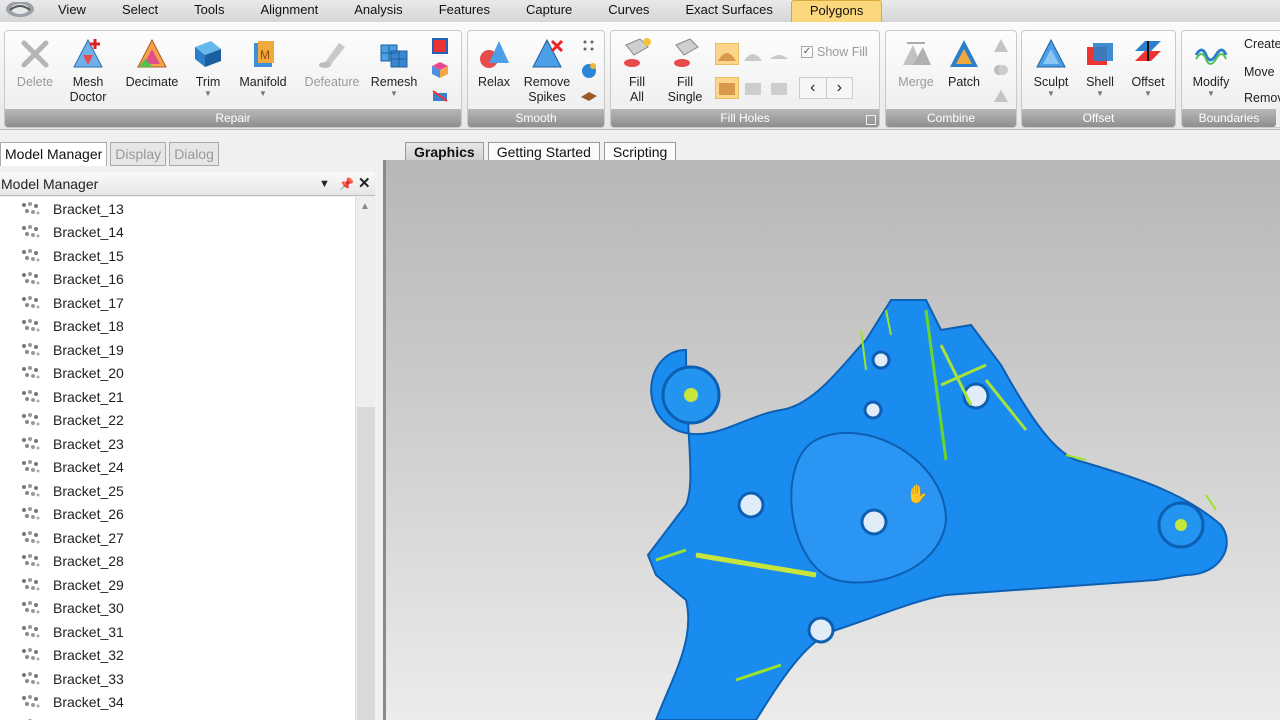 This screenshot has height=720, width=1280. I want to click on tree-scrollbar: ▲, so click(365, 458).